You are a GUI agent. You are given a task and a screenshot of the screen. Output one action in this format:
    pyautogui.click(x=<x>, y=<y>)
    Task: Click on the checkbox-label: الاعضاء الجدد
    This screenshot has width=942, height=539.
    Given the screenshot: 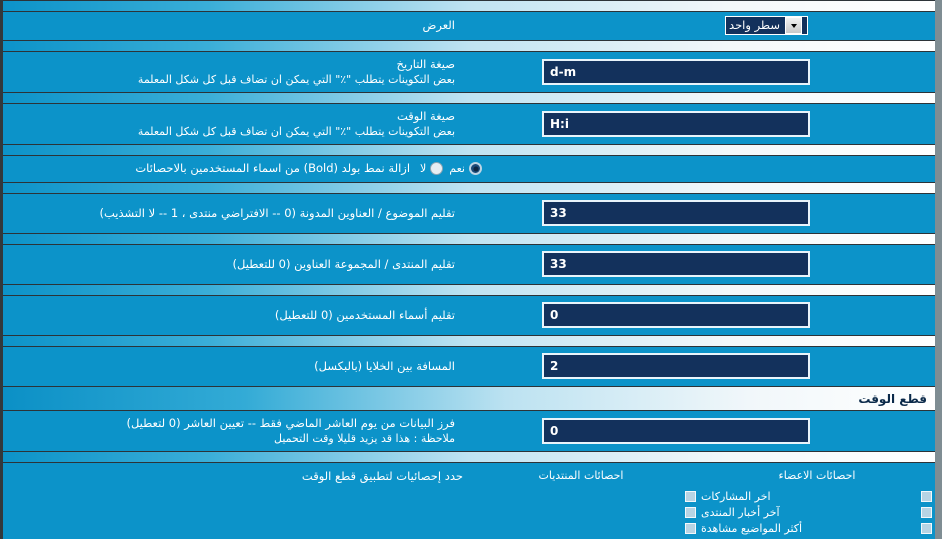 What is the action you would take?
    pyautogui.click(x=939, y=496)
    